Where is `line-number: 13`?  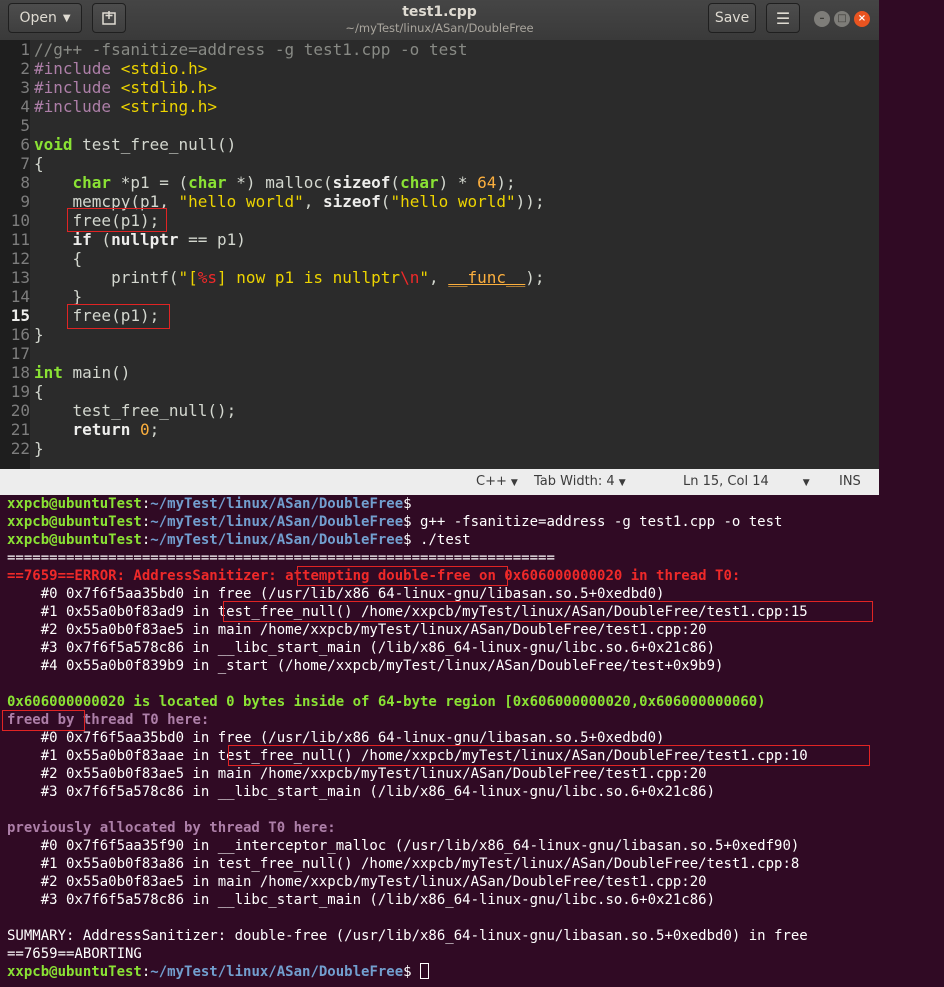
line-number: 13 is located at coordinates (20, 277).